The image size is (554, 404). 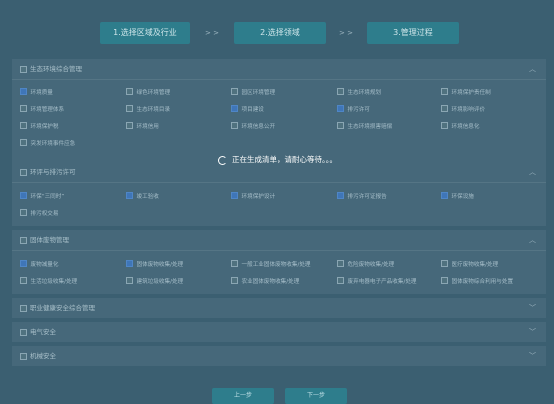 What do you see at coordinates (41, 93) in the screenshot?
I see `checkbox-label: 环境质量` at bounding box center [41, 93].